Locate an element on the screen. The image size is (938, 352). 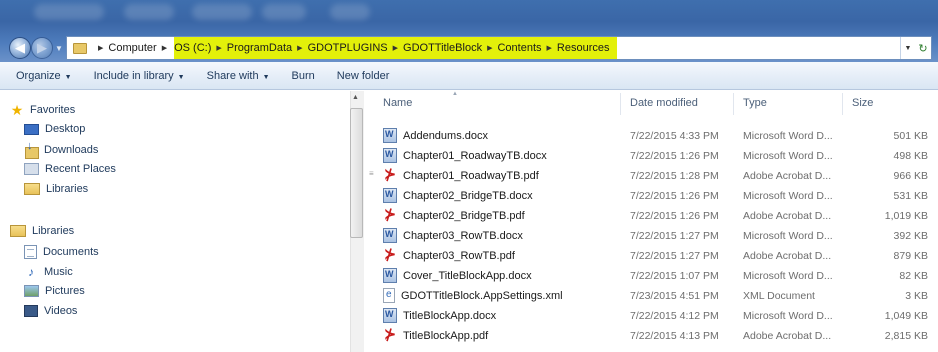
recent-places-icon is located at coordinates (31, 169).